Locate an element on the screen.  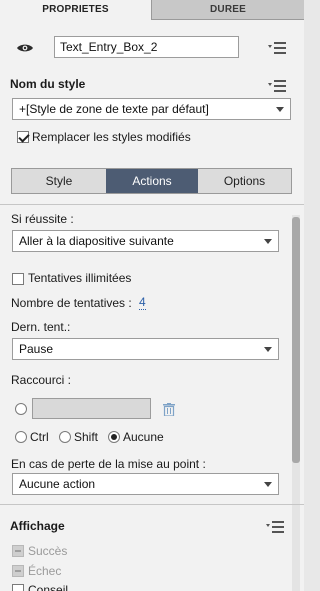
shift-radio is located at coordinates (65, 437).